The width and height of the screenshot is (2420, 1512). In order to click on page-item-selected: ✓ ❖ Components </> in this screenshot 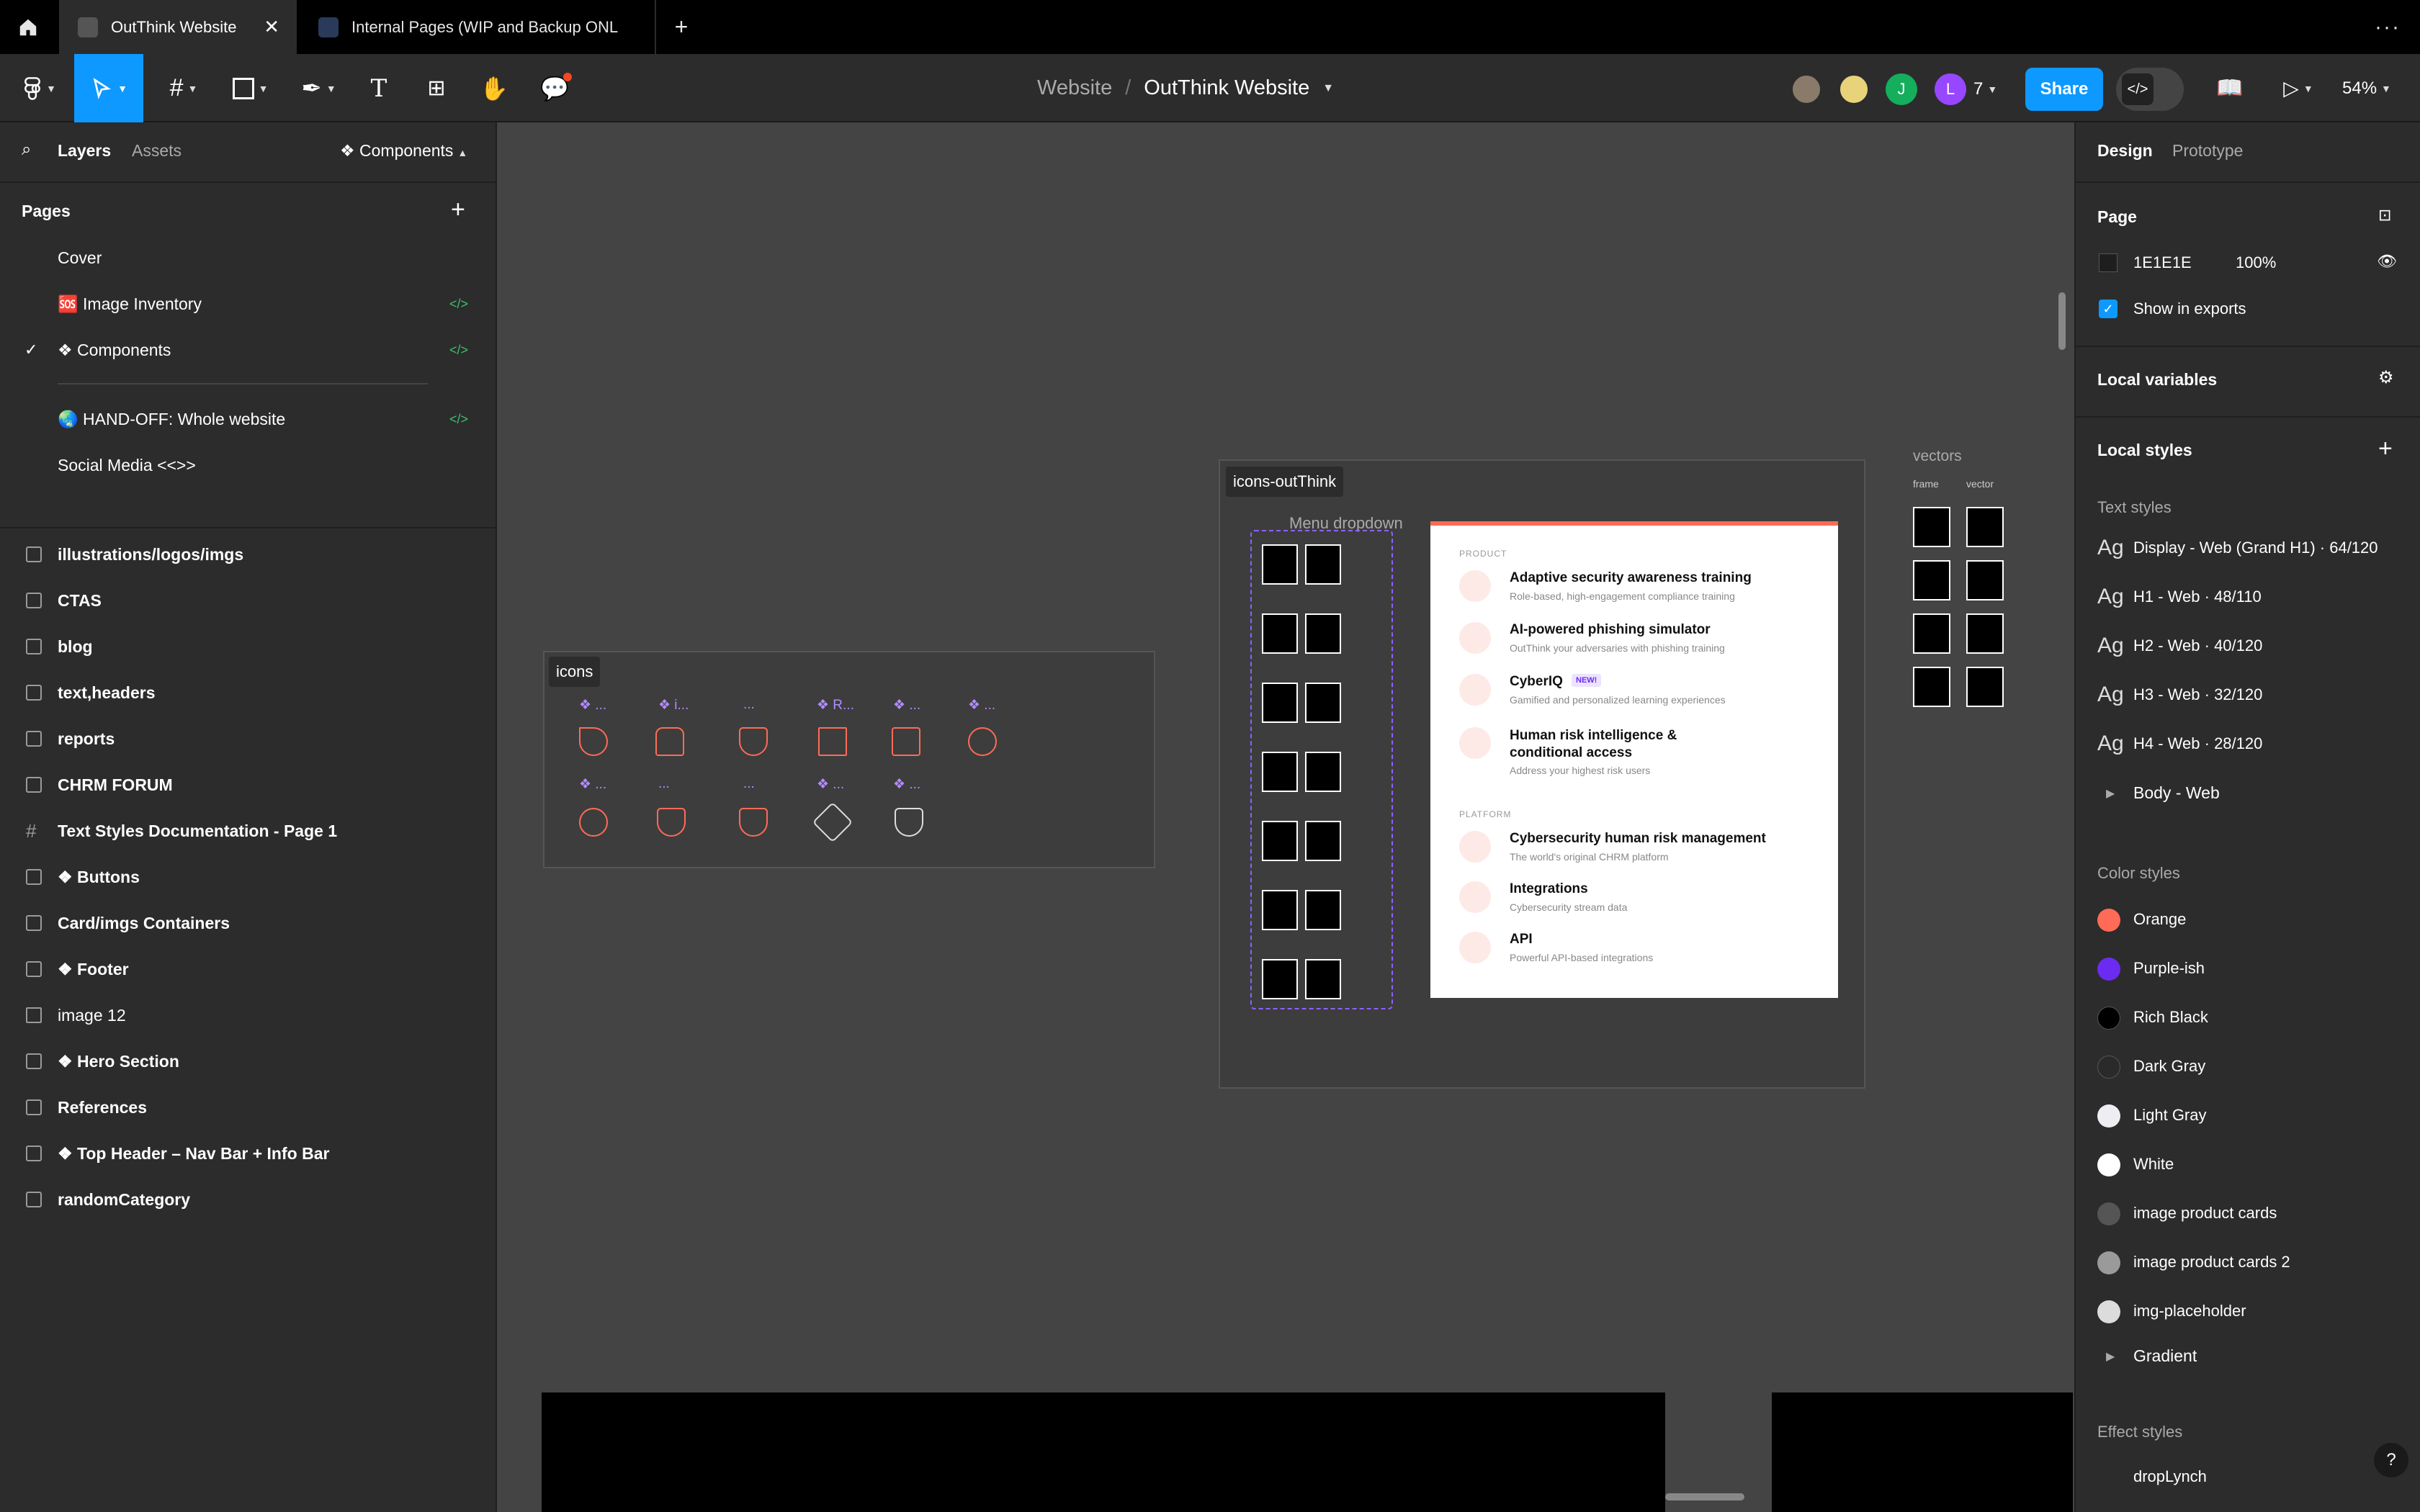, I will do `click(248, 350)`.